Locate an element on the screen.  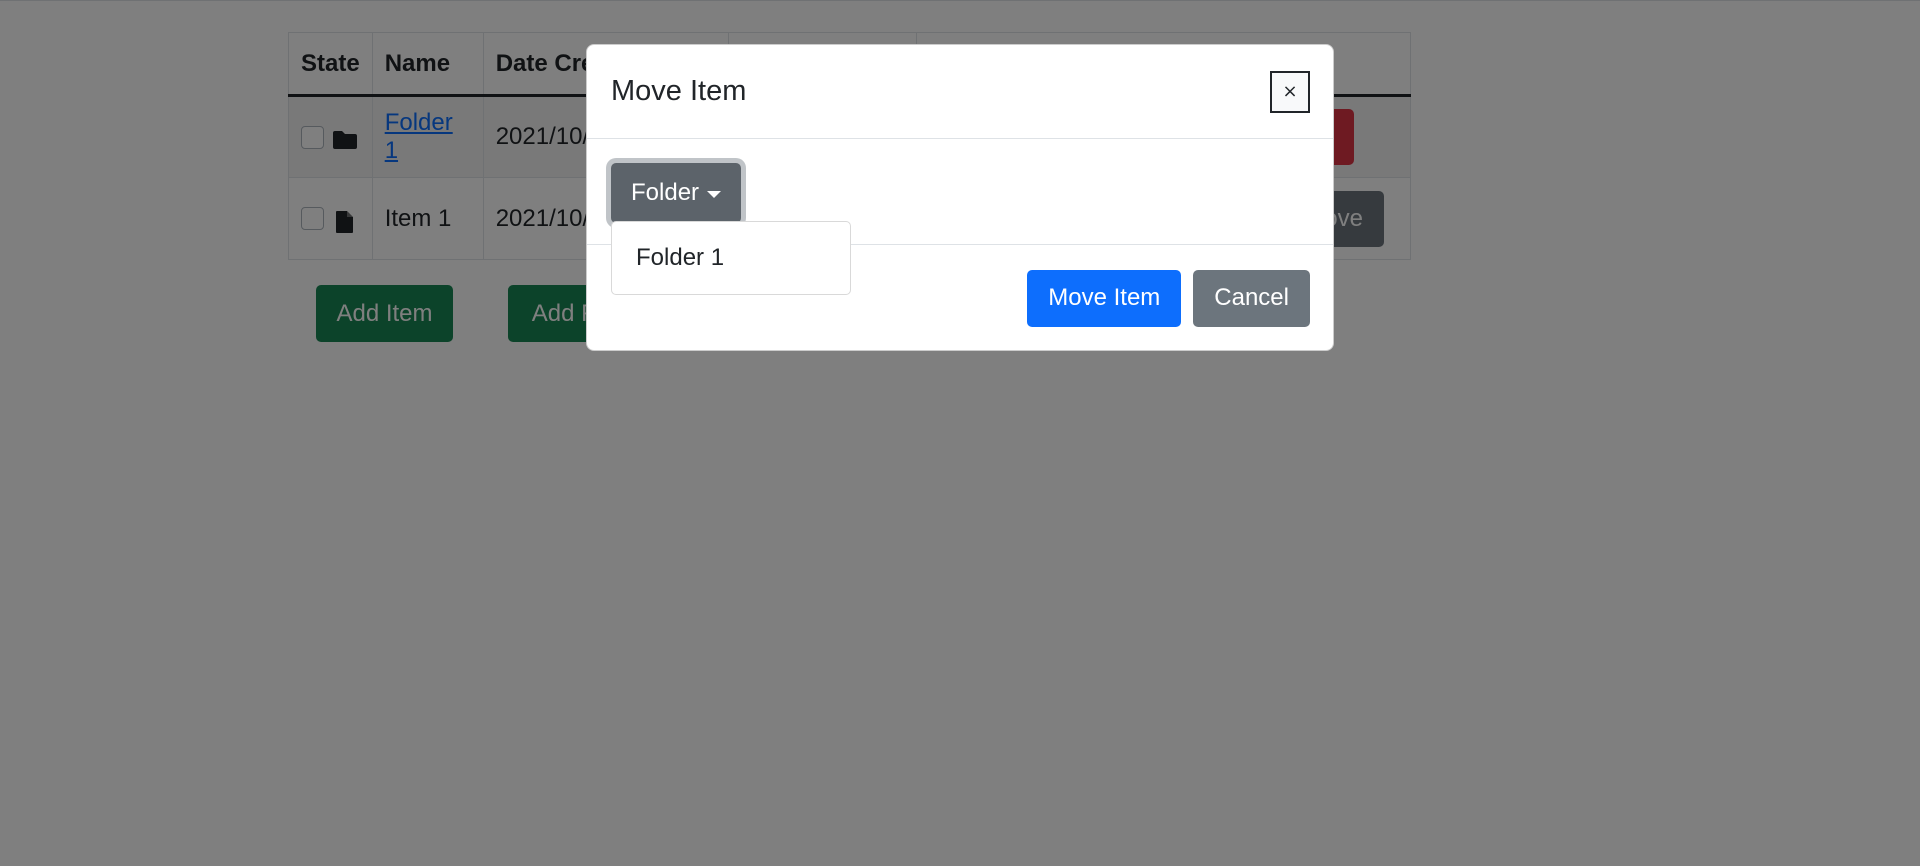
folder-dropdown-menu: Folder 1 is located at coordinates (731, 258).